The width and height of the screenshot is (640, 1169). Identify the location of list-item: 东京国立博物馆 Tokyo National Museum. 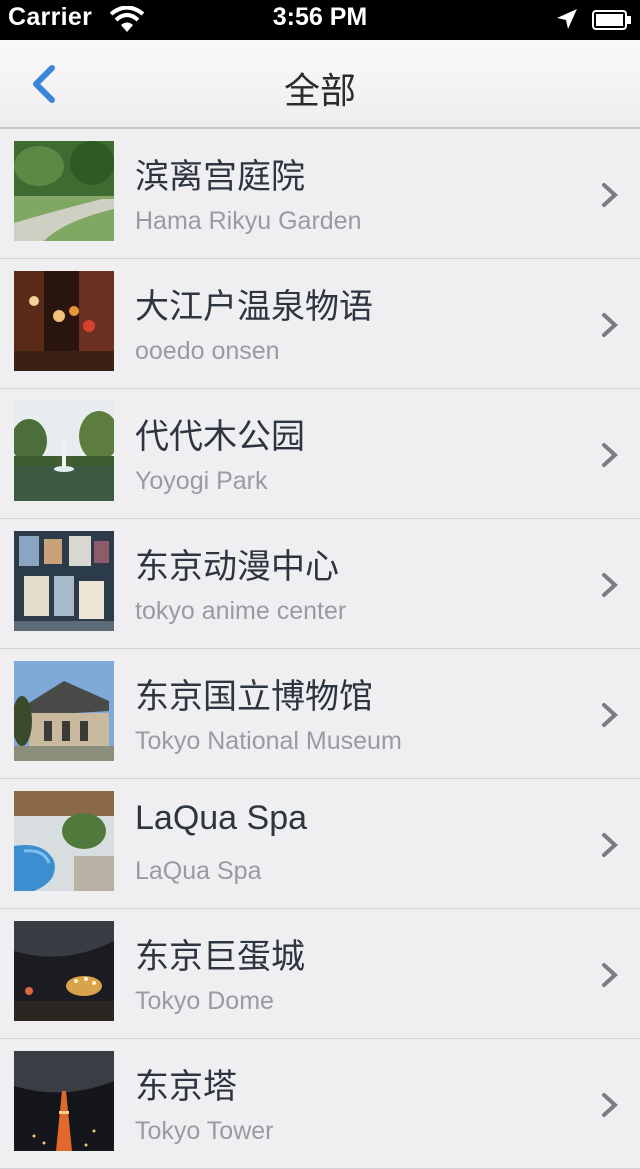
(320, 714).